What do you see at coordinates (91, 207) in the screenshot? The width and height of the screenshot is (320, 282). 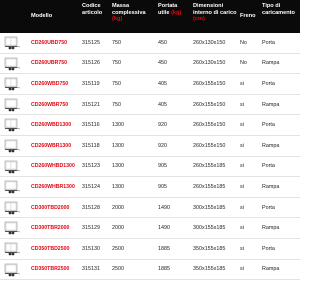 I see `cell-code: 315128` at bounding box center [91, 207].